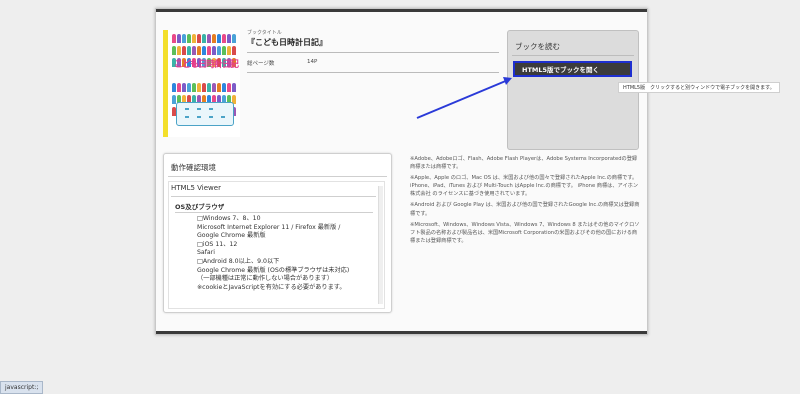  What do you see at coordinates (22, 387) in the screenshot?
I see `browser-status-bar: javascript:;` at bounding box center [22, 387].